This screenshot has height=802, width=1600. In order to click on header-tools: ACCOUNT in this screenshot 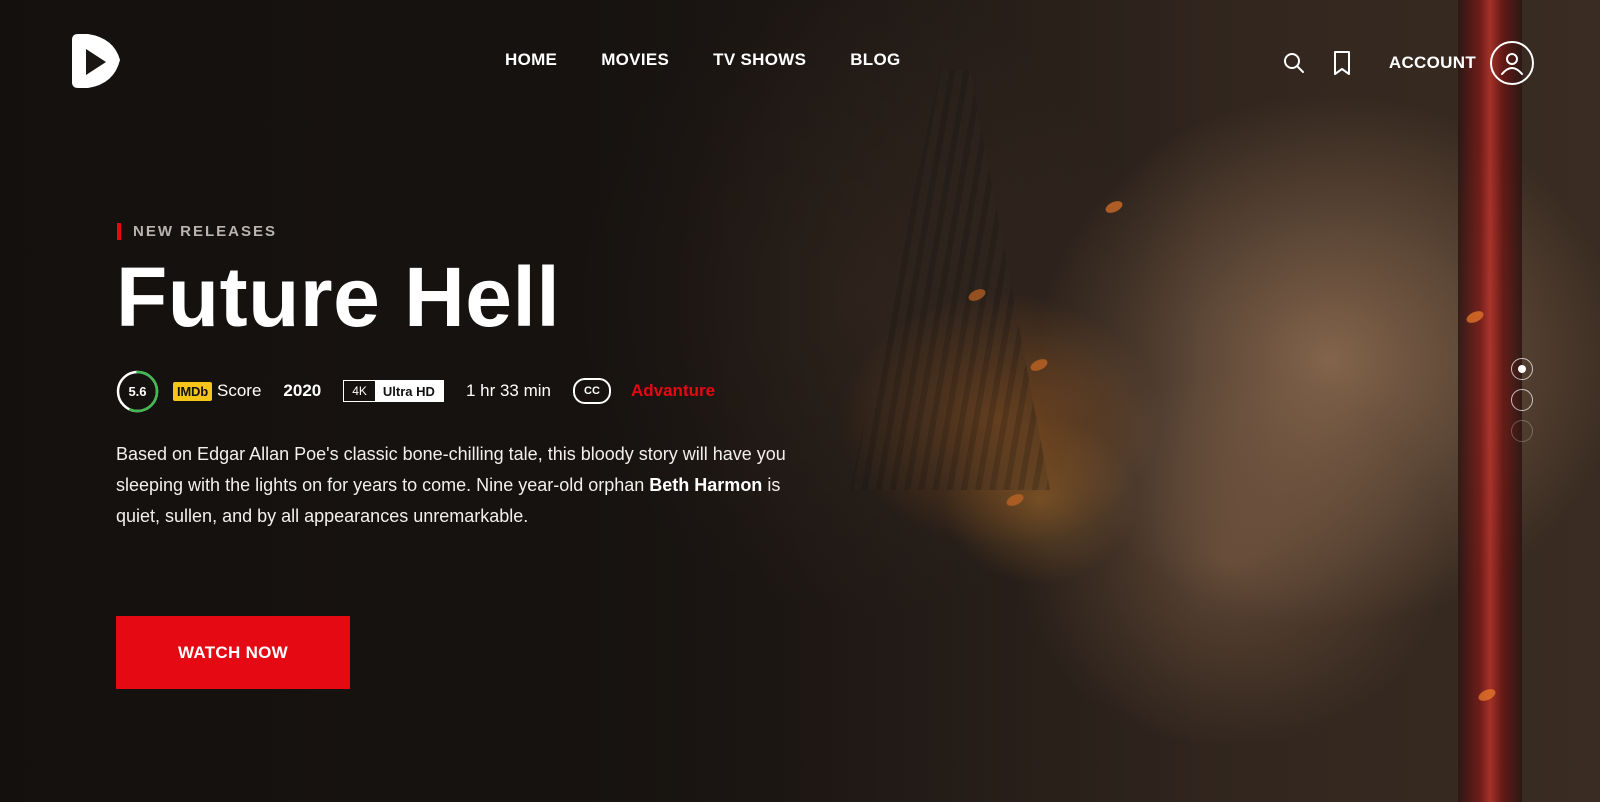, I will do `click(1406, 63)`.